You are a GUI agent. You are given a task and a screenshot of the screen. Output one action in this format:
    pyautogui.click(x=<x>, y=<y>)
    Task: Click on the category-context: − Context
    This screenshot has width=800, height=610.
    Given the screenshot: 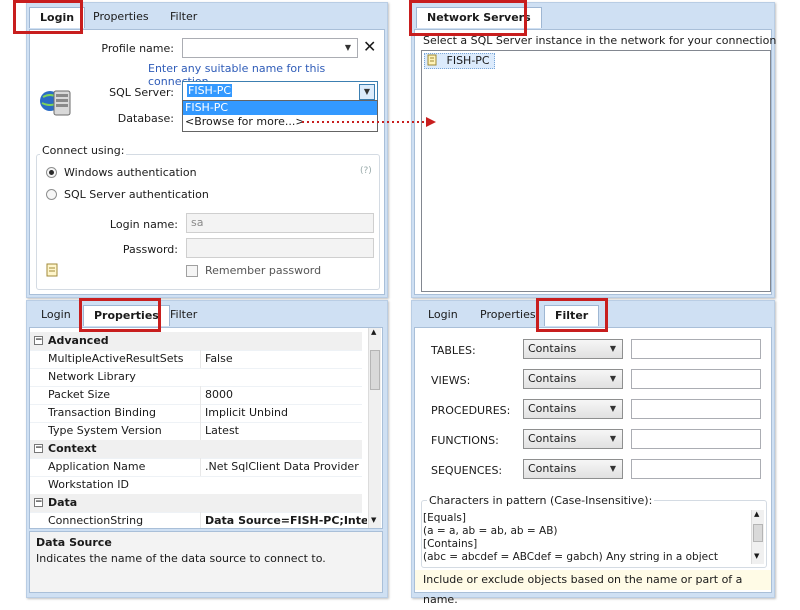 What is the action you would take?
    pyautogui.click(x=196, y=449)
    